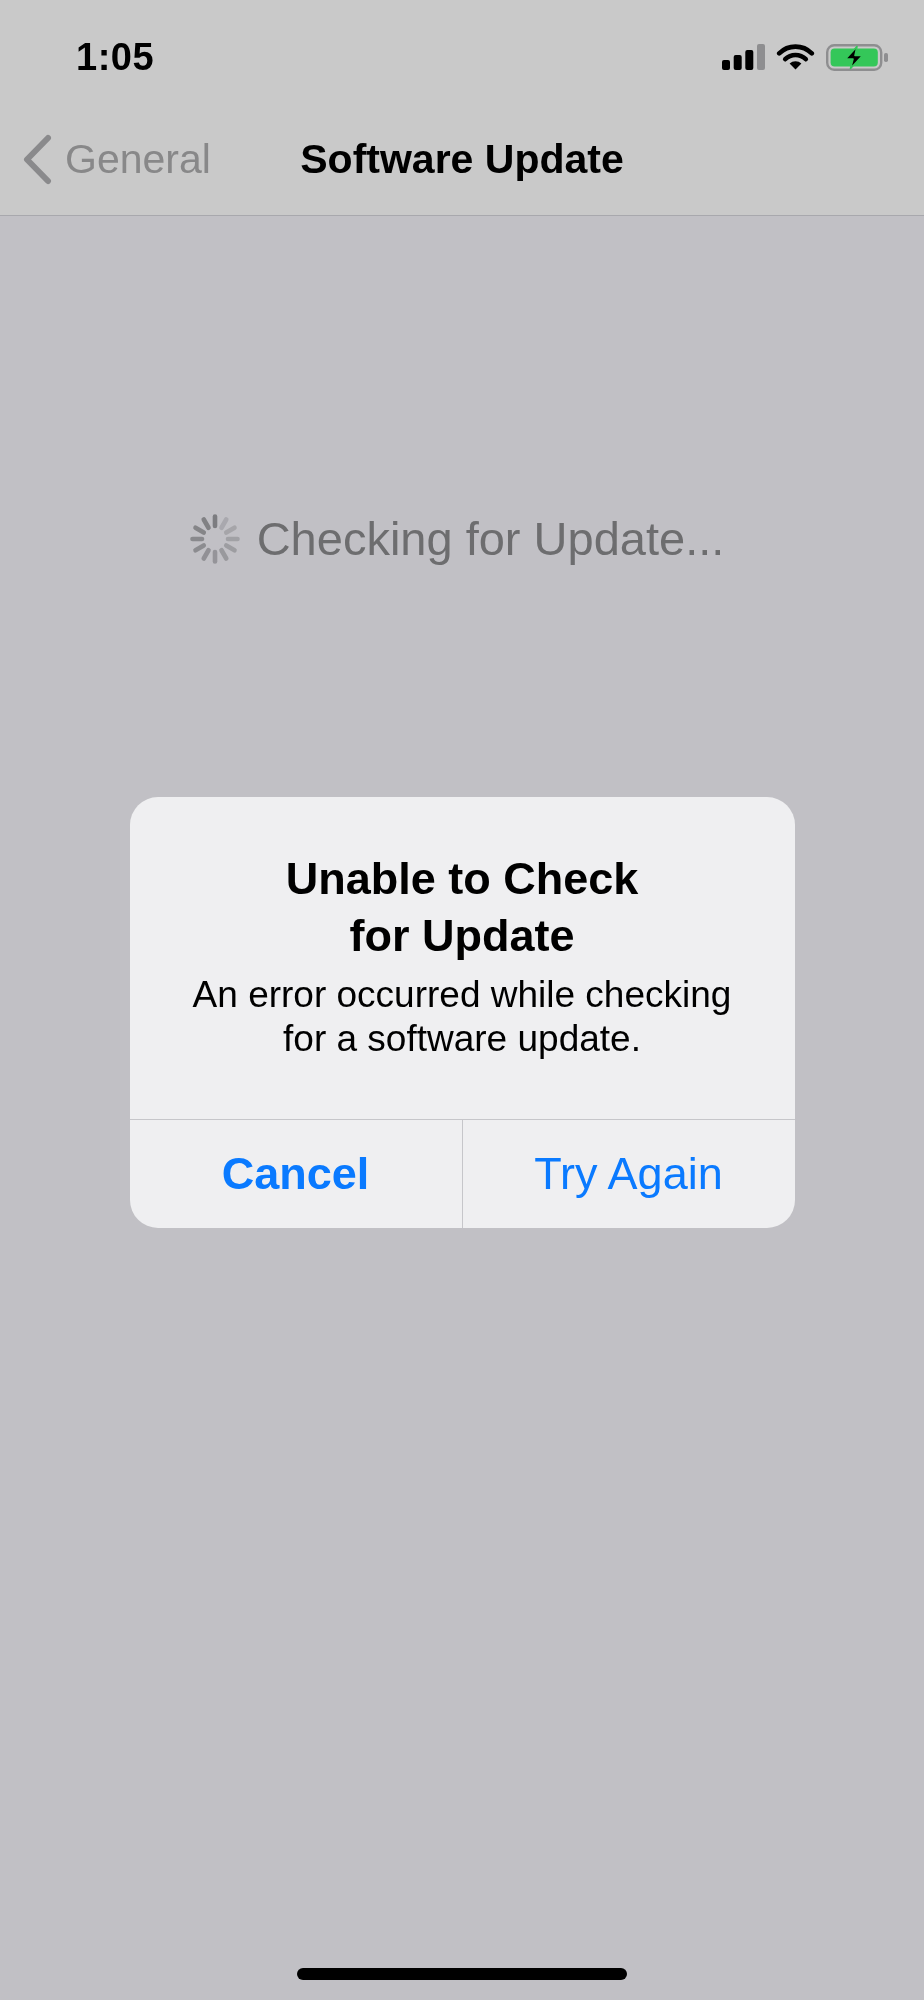 The width and height of the screenshot is (924, 2000). What do you see at coordinates (214, 538) in the screenshot?
I see `spinner-icon` at bounding box center [214, 538].